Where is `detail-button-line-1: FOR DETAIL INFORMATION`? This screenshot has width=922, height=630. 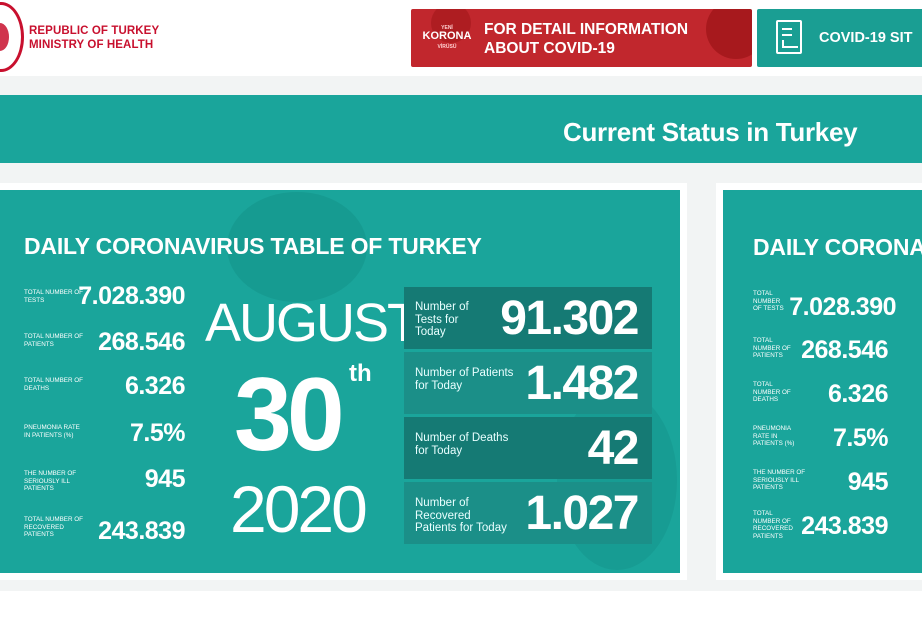
detail-button-line-1: FOR DETAIL INFORMATION is located at coordinates (586, 29).